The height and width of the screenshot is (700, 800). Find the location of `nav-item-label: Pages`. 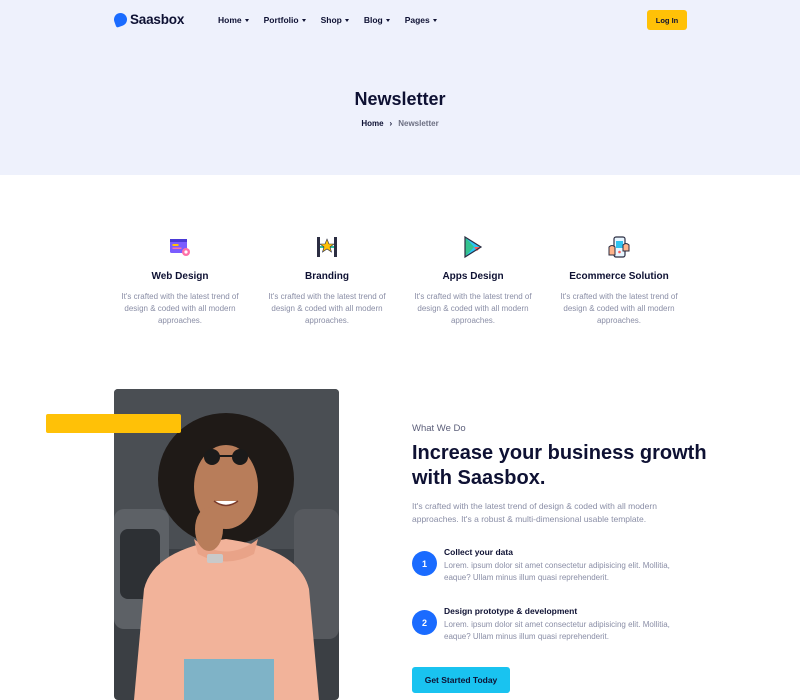

nav-item-label: Pages is located at coordinates (417, 20).